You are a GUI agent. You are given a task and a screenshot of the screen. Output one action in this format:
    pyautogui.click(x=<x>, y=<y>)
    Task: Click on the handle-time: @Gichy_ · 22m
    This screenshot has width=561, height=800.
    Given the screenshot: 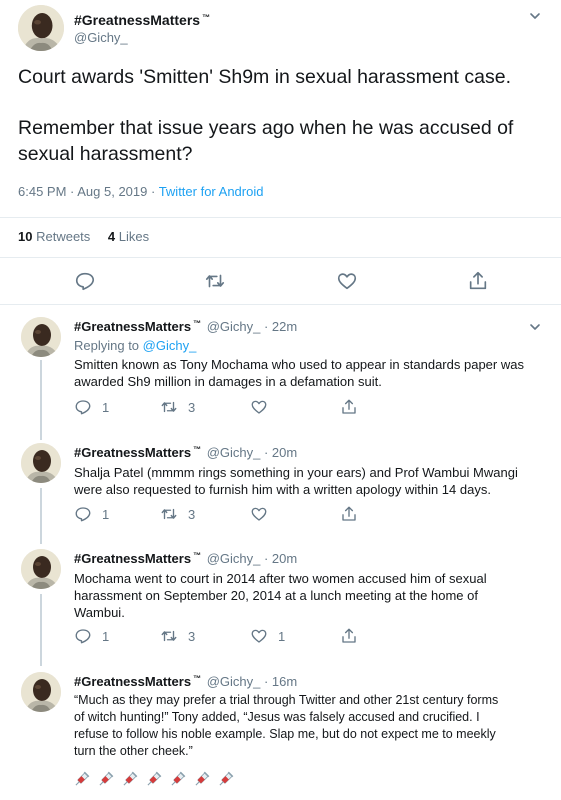 What is the action you would take?
    pyautogui.click(x=252, y=326)
    